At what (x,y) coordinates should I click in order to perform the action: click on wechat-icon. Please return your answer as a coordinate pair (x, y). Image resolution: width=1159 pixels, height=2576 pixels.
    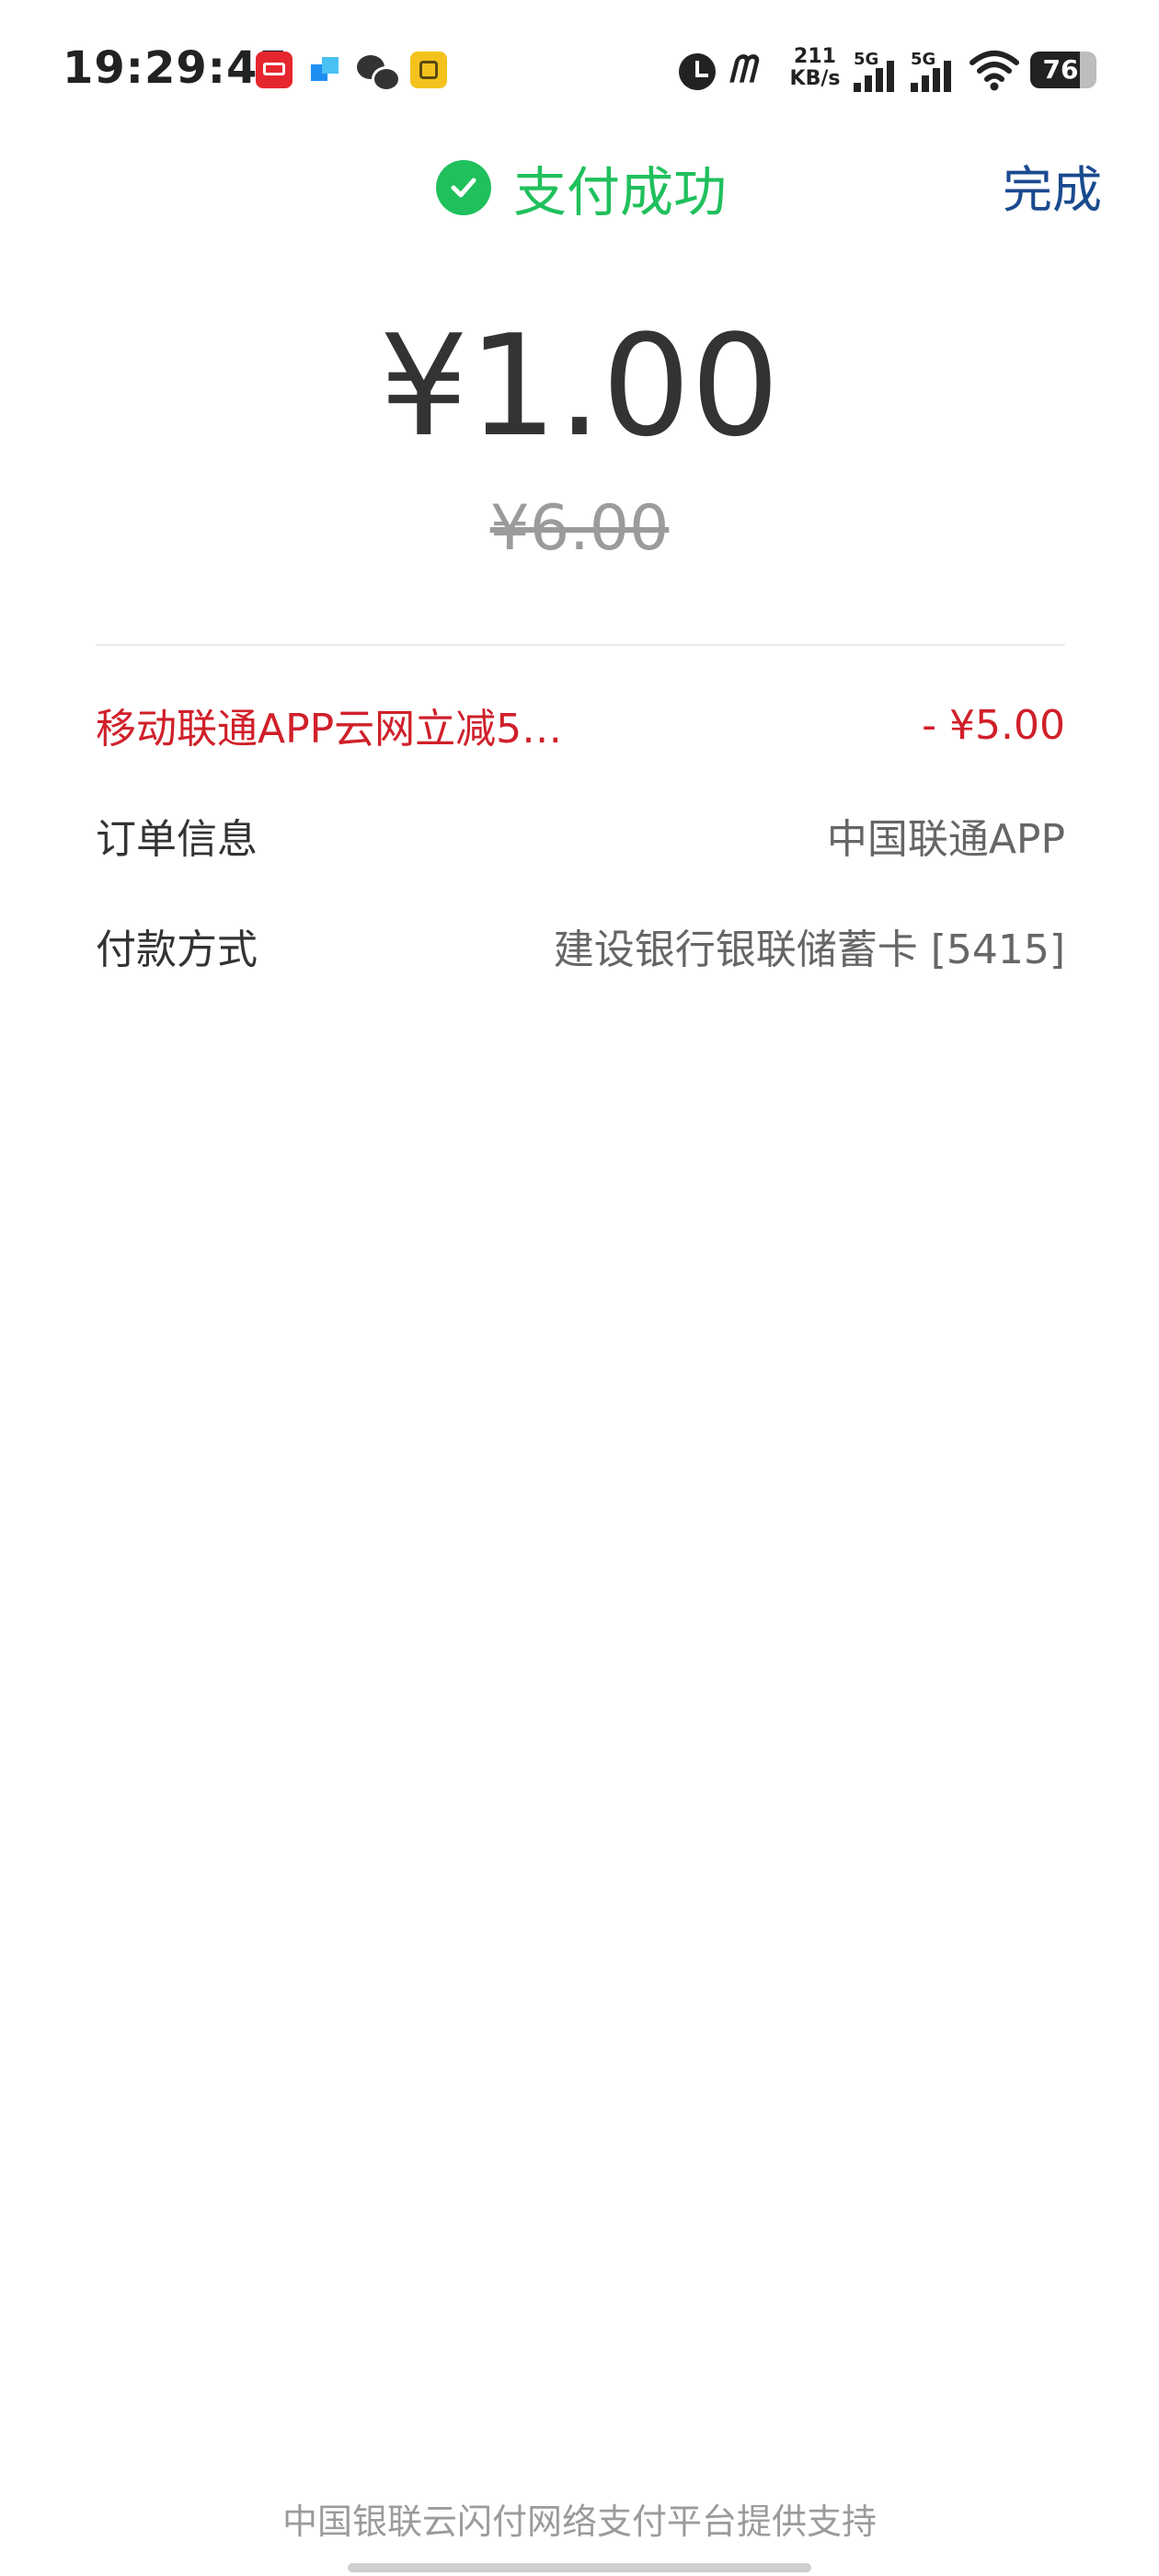
    Looking at the image, I should click on (379, 72).